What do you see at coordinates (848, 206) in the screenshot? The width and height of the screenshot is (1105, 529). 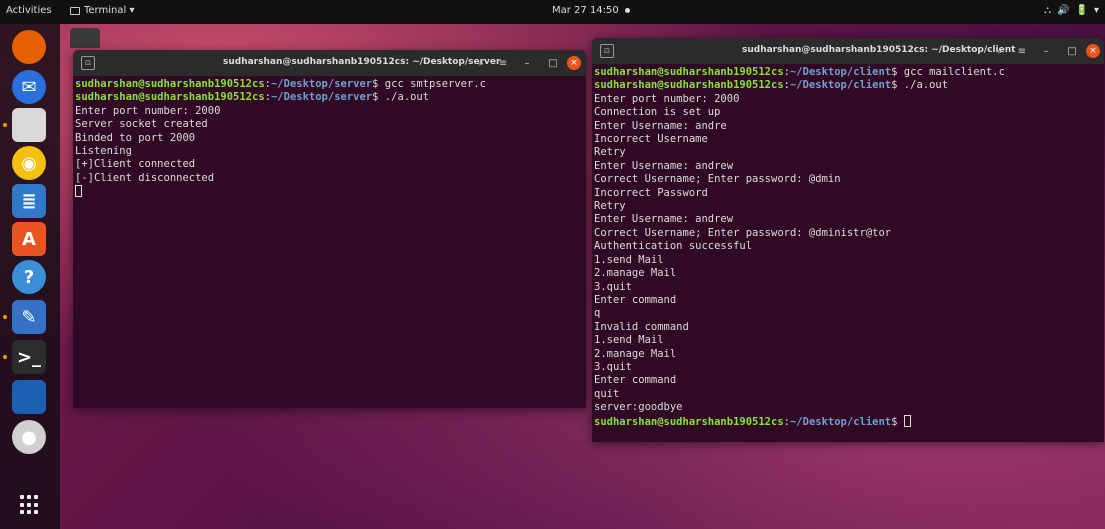 I see `terminal-line: Retry` at bounding box center [848, 206].